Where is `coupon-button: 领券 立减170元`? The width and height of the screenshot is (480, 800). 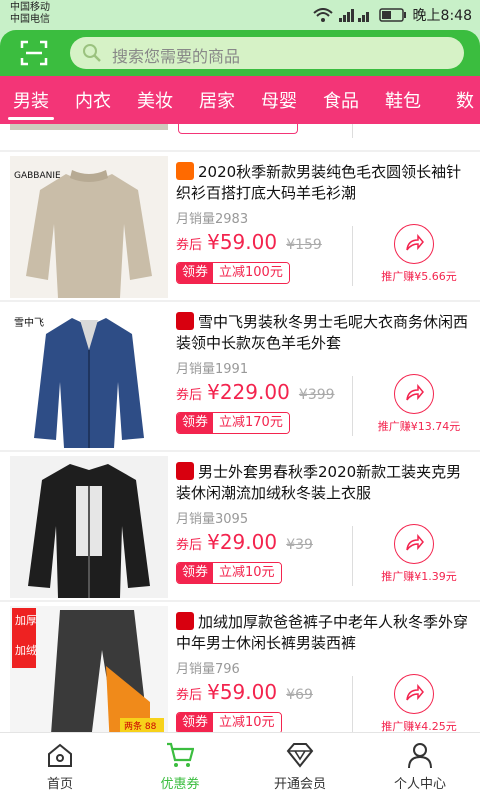
coupon-button: 领券 立减170元 is located at coordinates (233, 423).